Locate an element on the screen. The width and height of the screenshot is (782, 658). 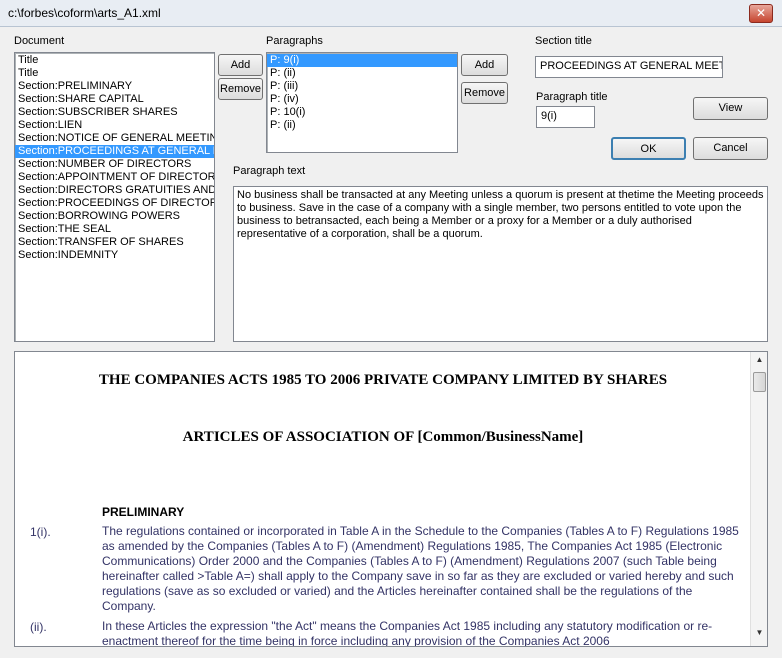
paragraph-add-button: Add is located at coordinates (484, 65).